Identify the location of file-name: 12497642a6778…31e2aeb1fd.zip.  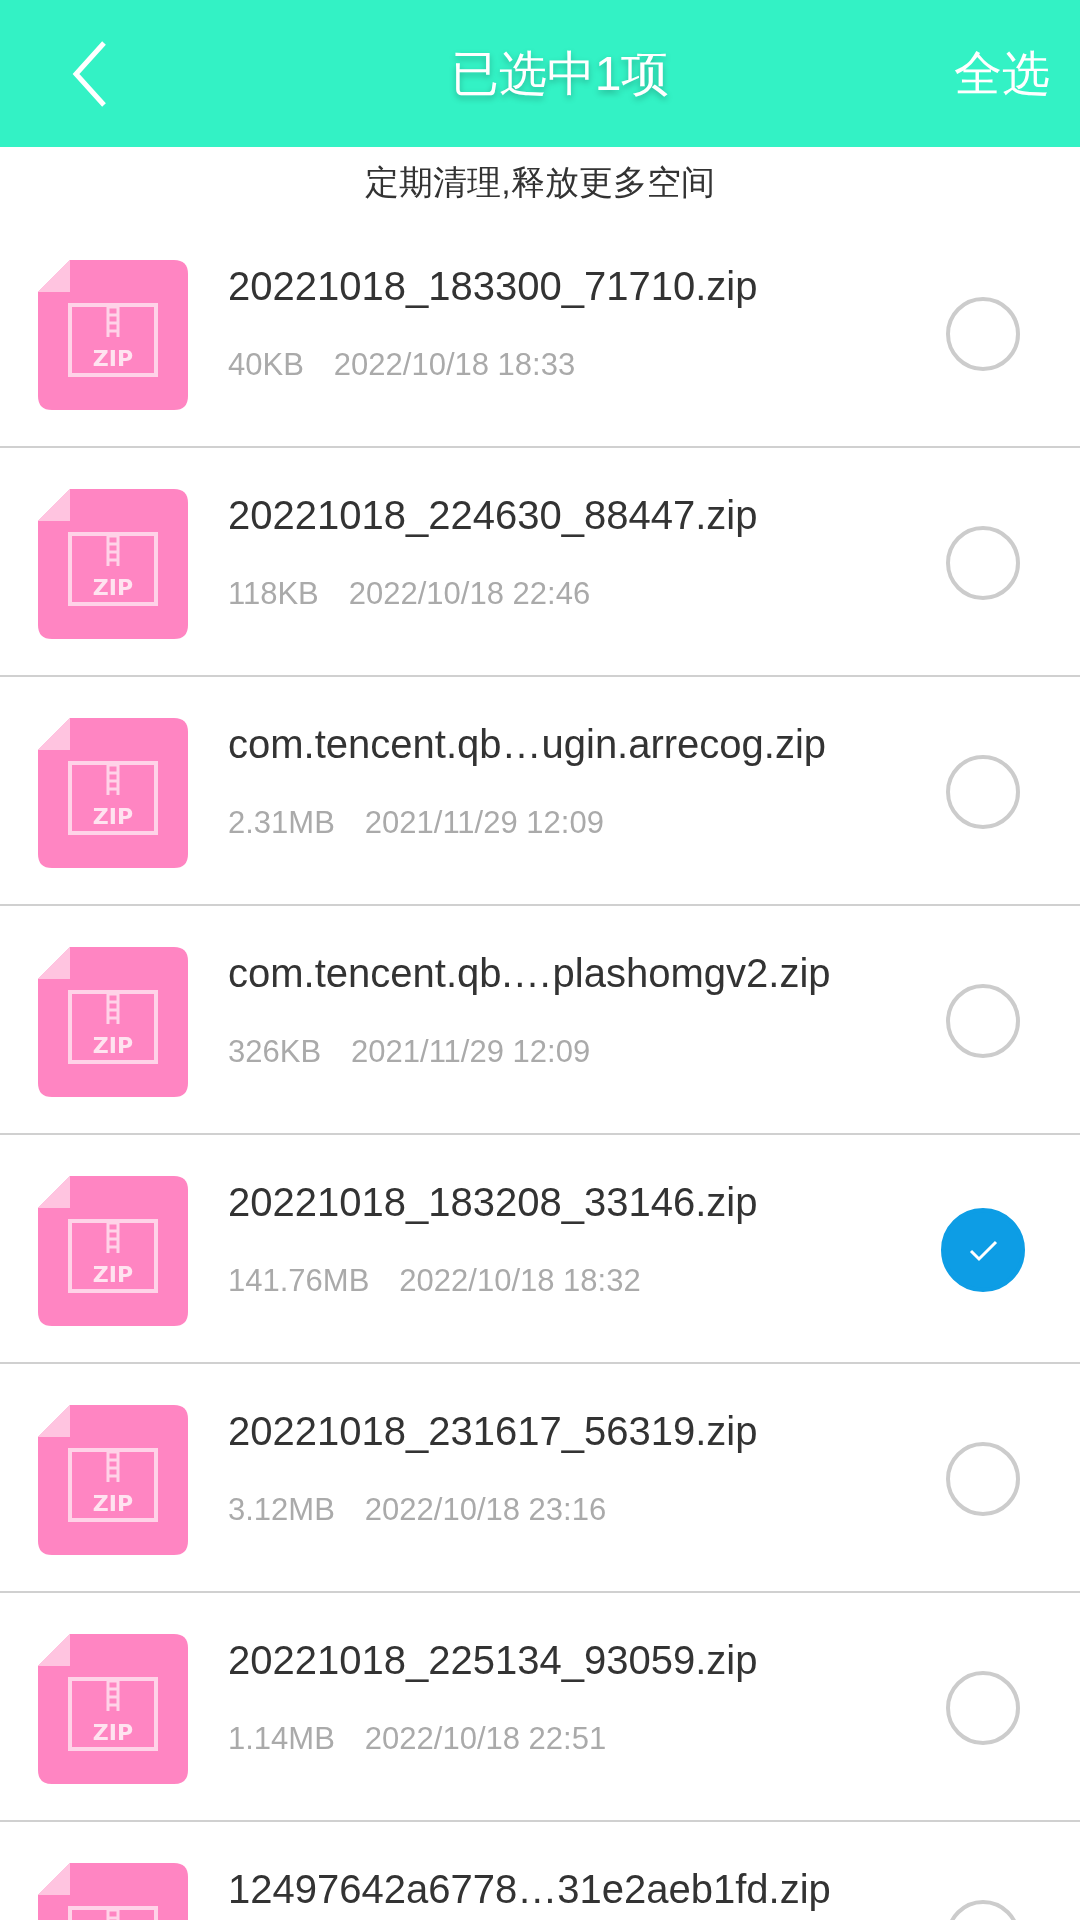
(530, 1889).